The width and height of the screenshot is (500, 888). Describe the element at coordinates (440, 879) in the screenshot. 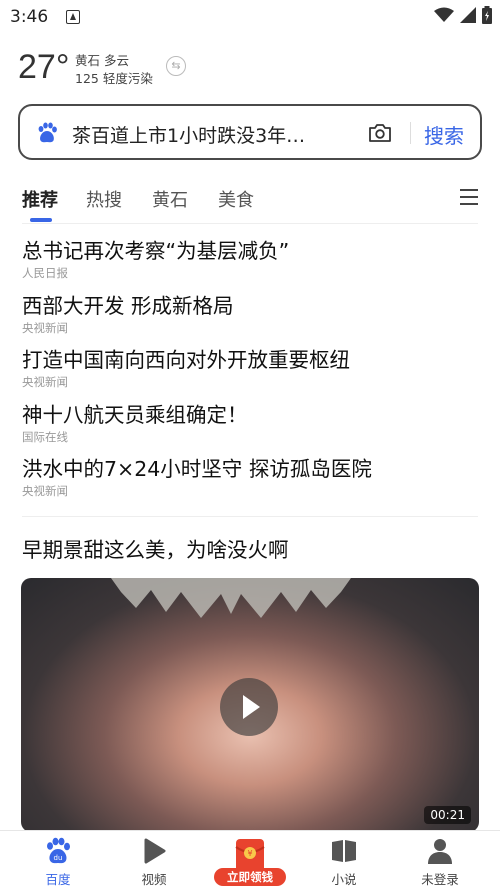

I see `nav-label: 未登录` at that location.